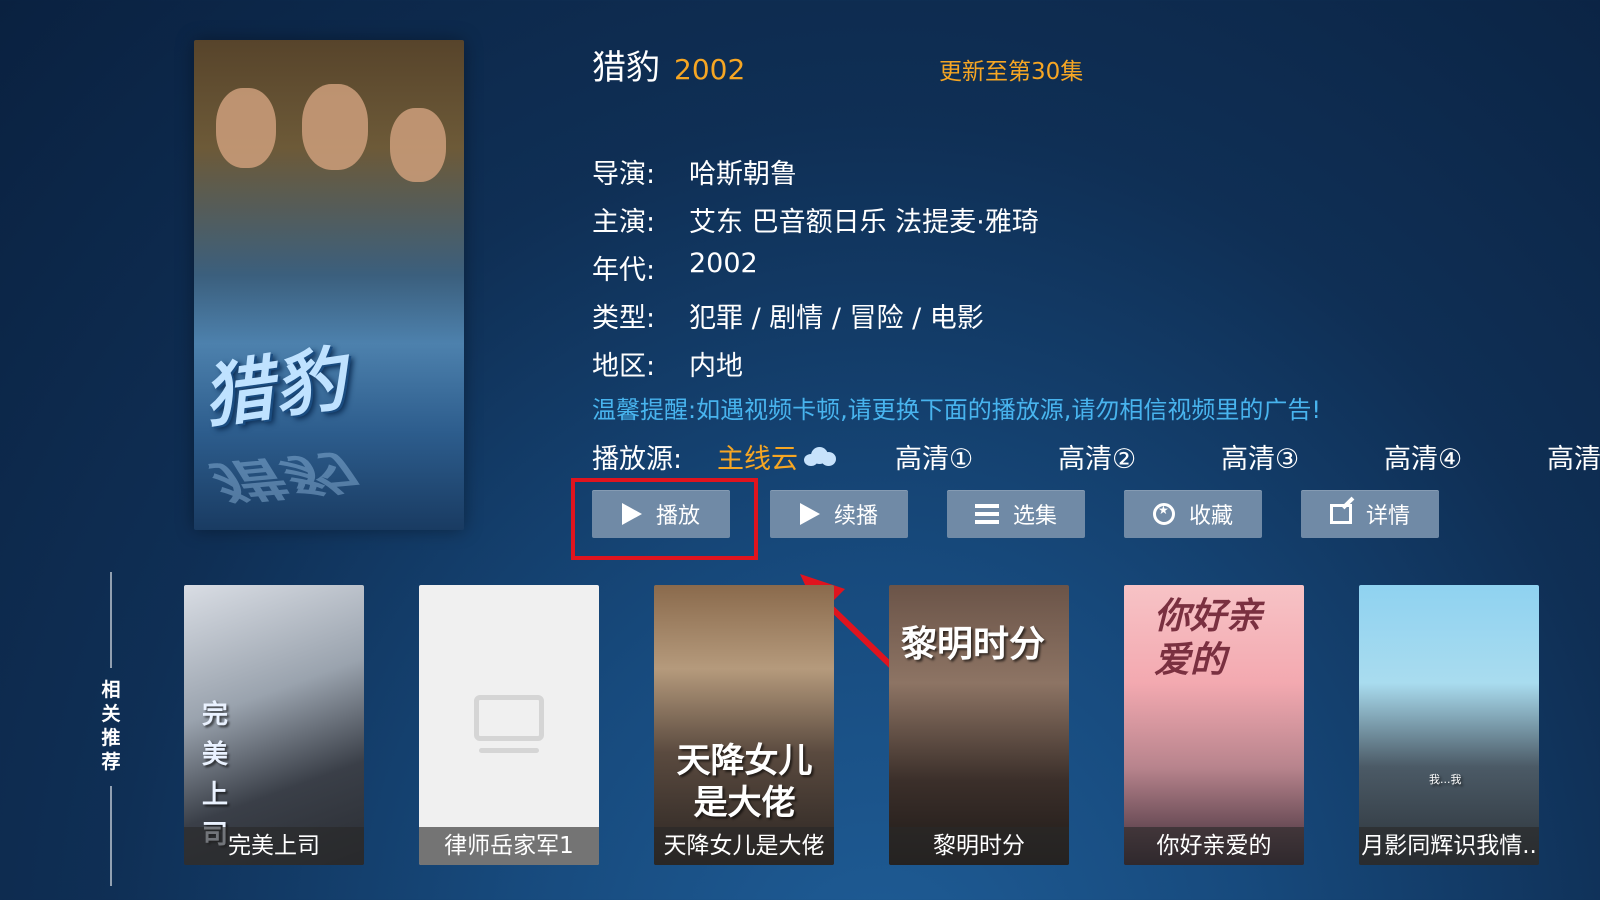 Image resolution: width=1600 pixels, height=900 pixels. What do you see at coordinates (976, 456) in the screenshot?
I see `source-item: 高清①` at bounding box center [976, 456].